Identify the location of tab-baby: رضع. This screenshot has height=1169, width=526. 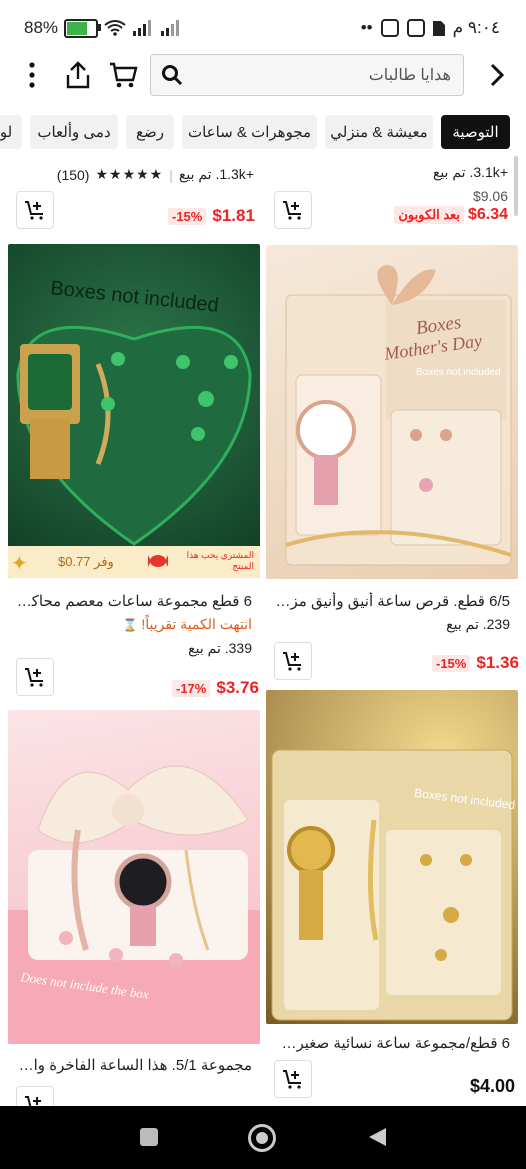
(150, 132).